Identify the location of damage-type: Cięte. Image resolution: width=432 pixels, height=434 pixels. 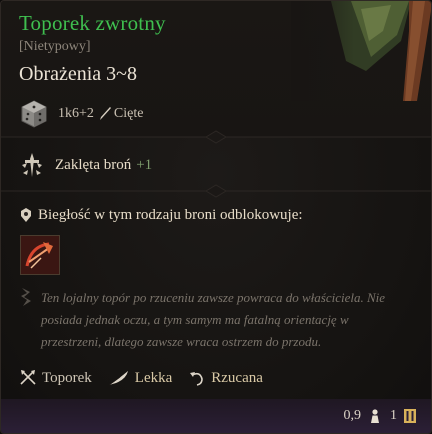
(128, 113).